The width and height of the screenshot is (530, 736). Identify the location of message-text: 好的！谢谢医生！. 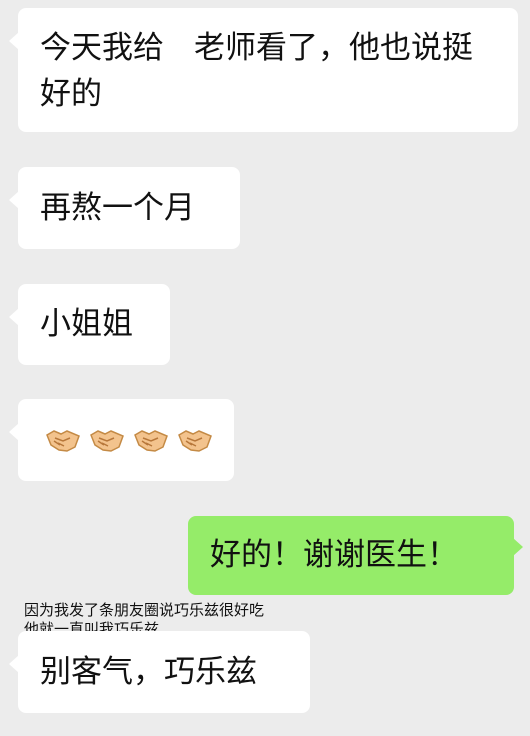
(334, 555).